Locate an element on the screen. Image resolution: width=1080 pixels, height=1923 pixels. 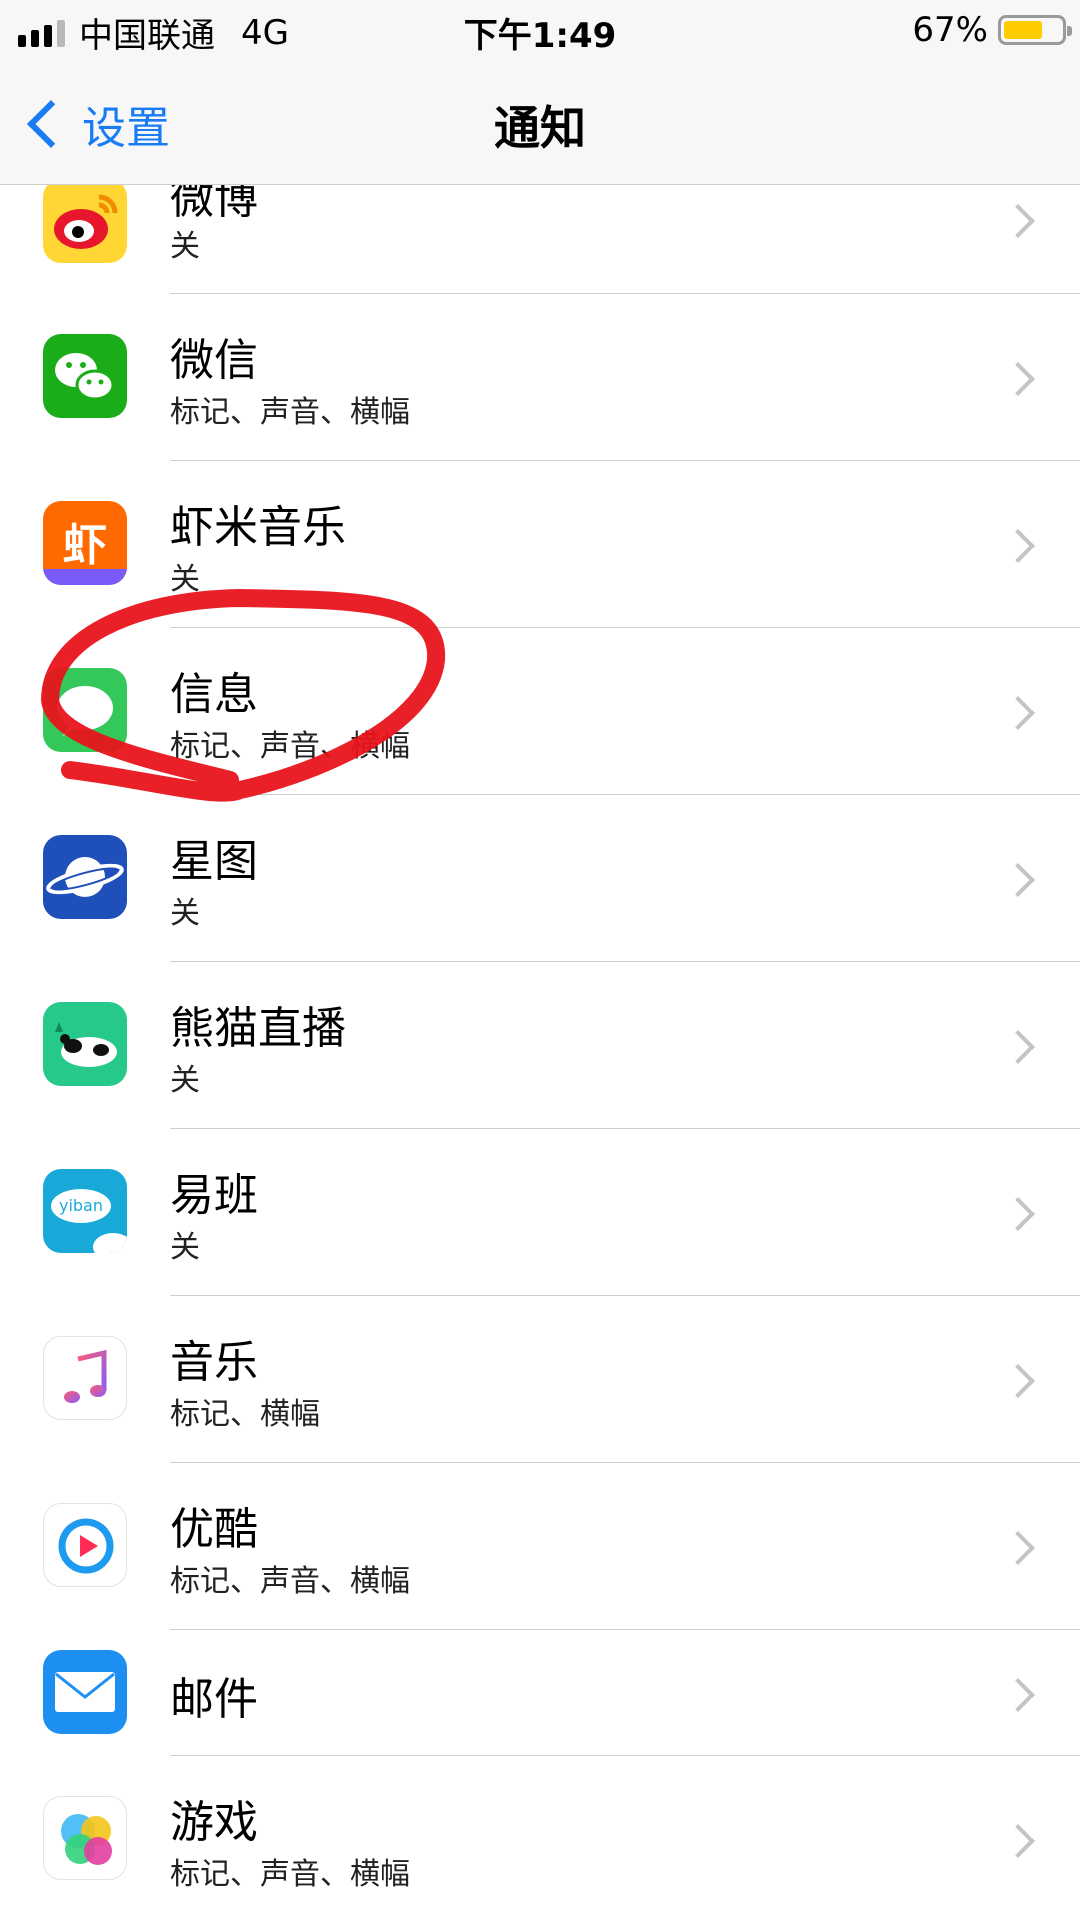
messages-icon is located at coordinates (85, 710).